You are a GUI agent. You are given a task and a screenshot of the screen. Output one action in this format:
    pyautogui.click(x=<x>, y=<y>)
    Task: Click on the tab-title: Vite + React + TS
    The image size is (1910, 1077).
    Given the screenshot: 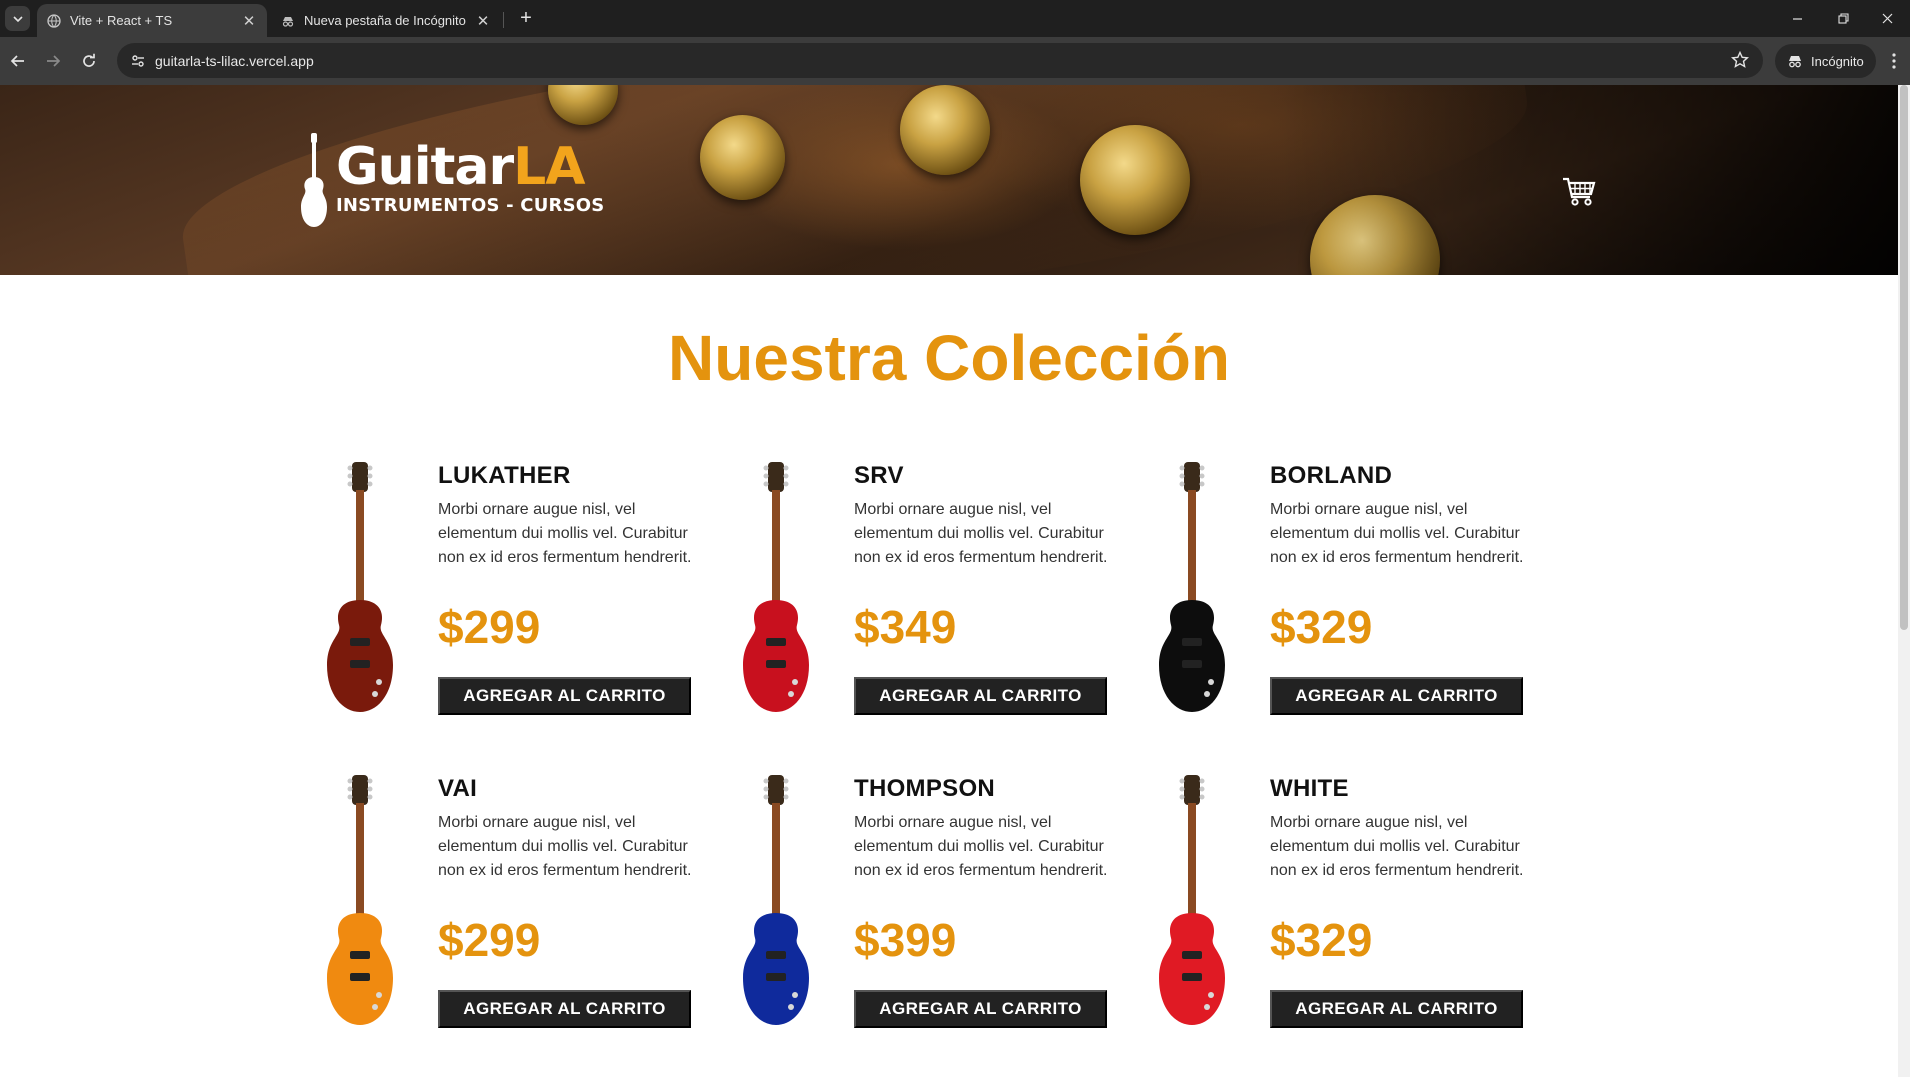 What is the action you would take?
    pyautogui.click(x=121, y=20)
    